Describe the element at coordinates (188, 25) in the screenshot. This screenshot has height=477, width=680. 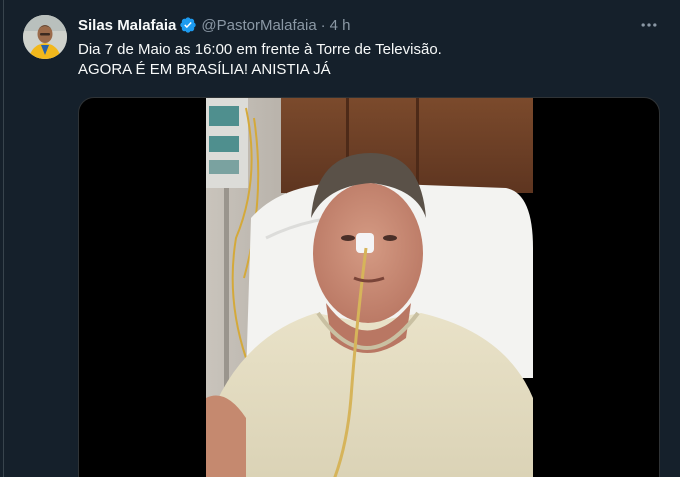
I see `verified-badge-icon` at that location.